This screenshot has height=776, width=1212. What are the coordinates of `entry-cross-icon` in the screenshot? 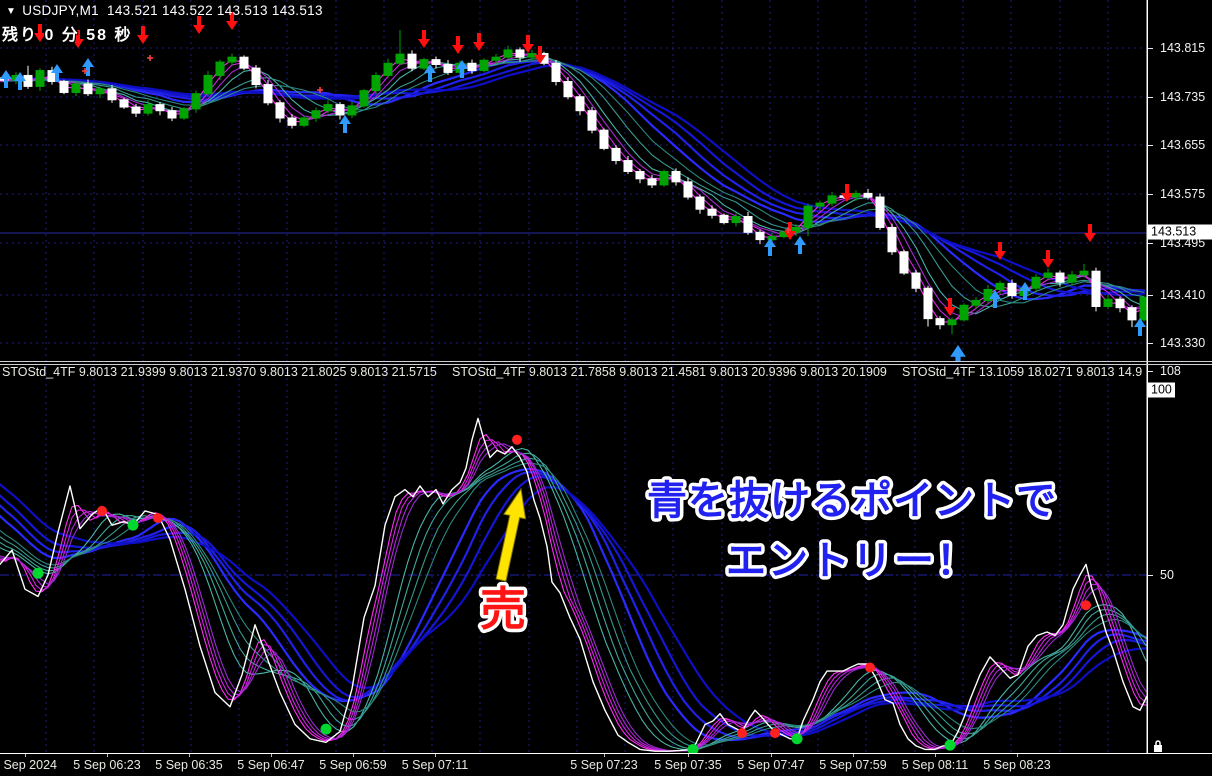 It's located at (150, 58).